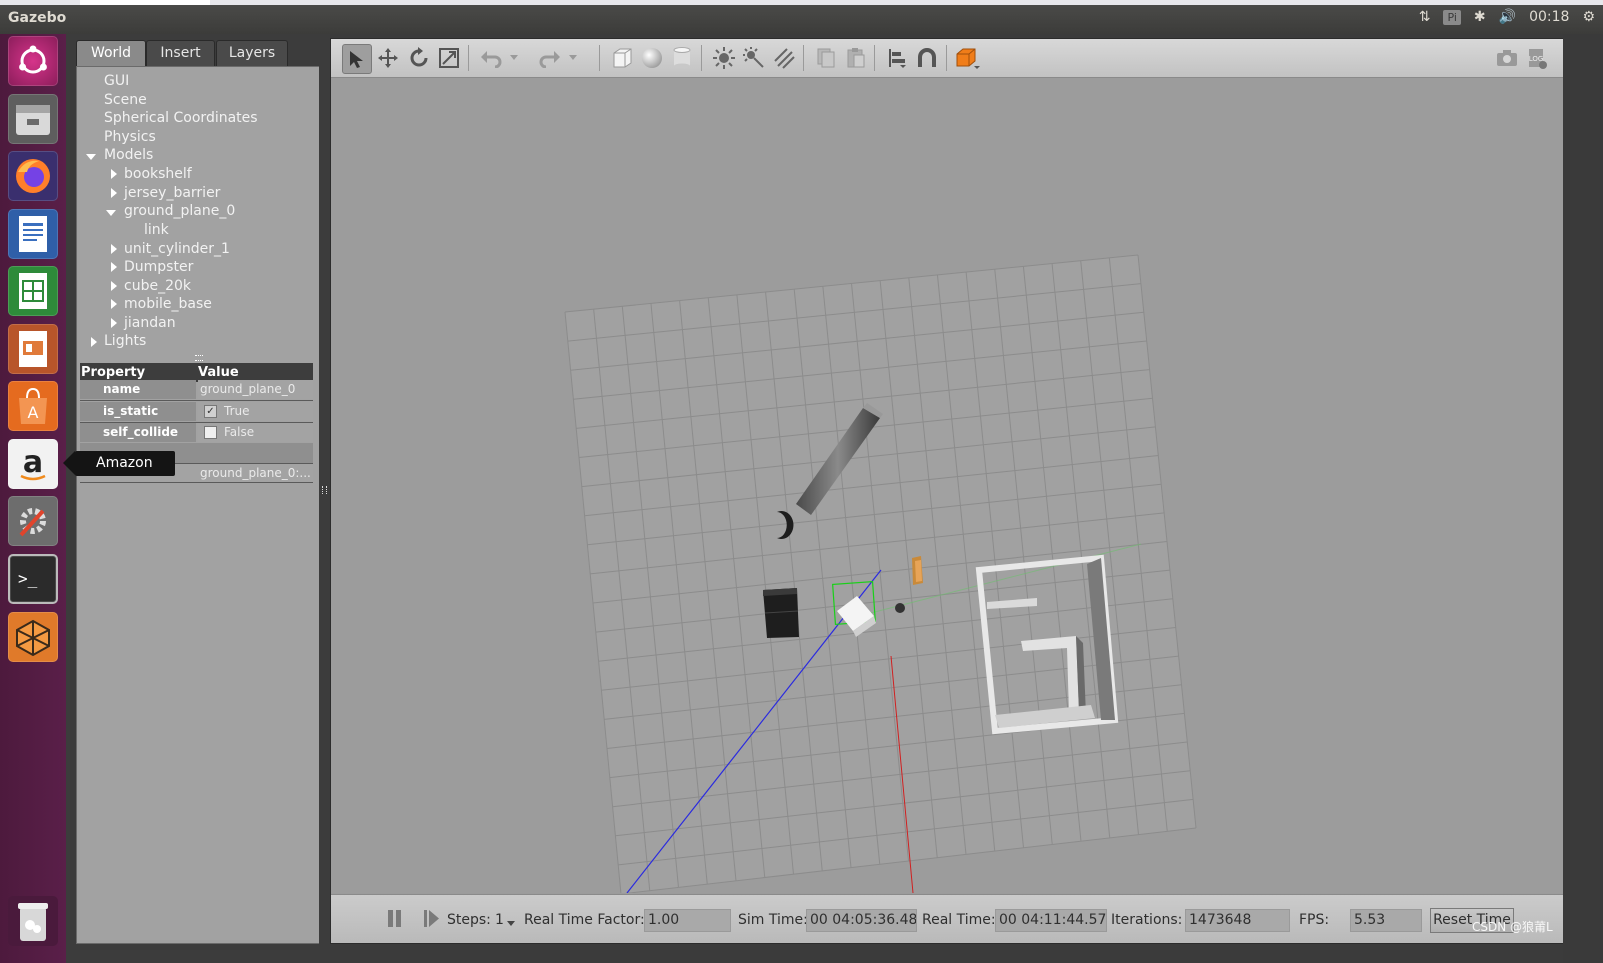 The image size is (1603, 963). What do you see at coordinates (114, 286) in the screenshot?
I see `expand-cube-icon` at bounding box center [114, 286].